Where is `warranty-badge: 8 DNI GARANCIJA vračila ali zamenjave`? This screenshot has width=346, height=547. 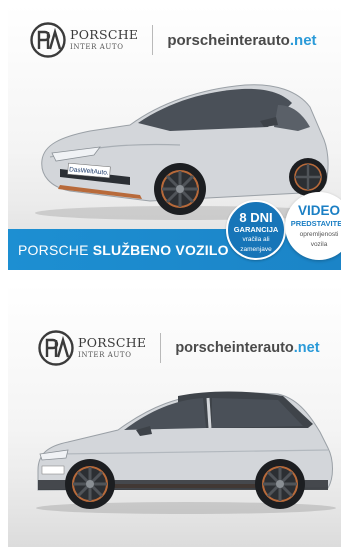
warranty-badge: 8 DNI GARANCIJA vračila ali zamenjave is located at coordinates (256, 230).